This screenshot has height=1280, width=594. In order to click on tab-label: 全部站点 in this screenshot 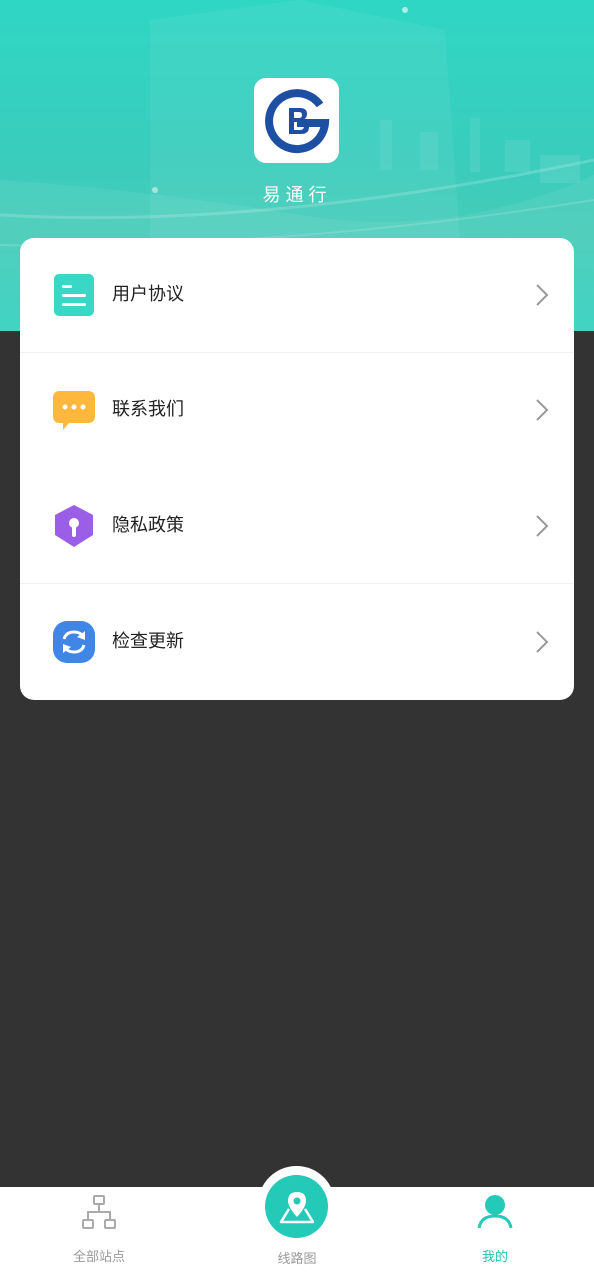, I will do `click(98, 1257)`.